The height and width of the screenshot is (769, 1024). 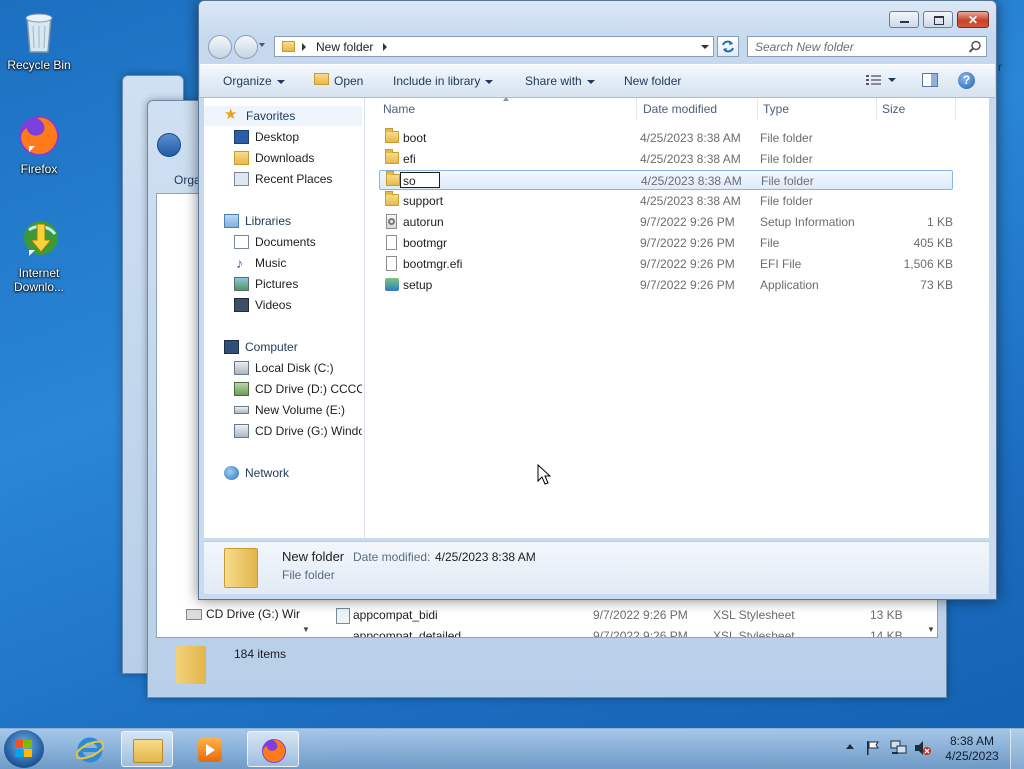 I want to click on nav-network: Network, so click(x=256, y=473).